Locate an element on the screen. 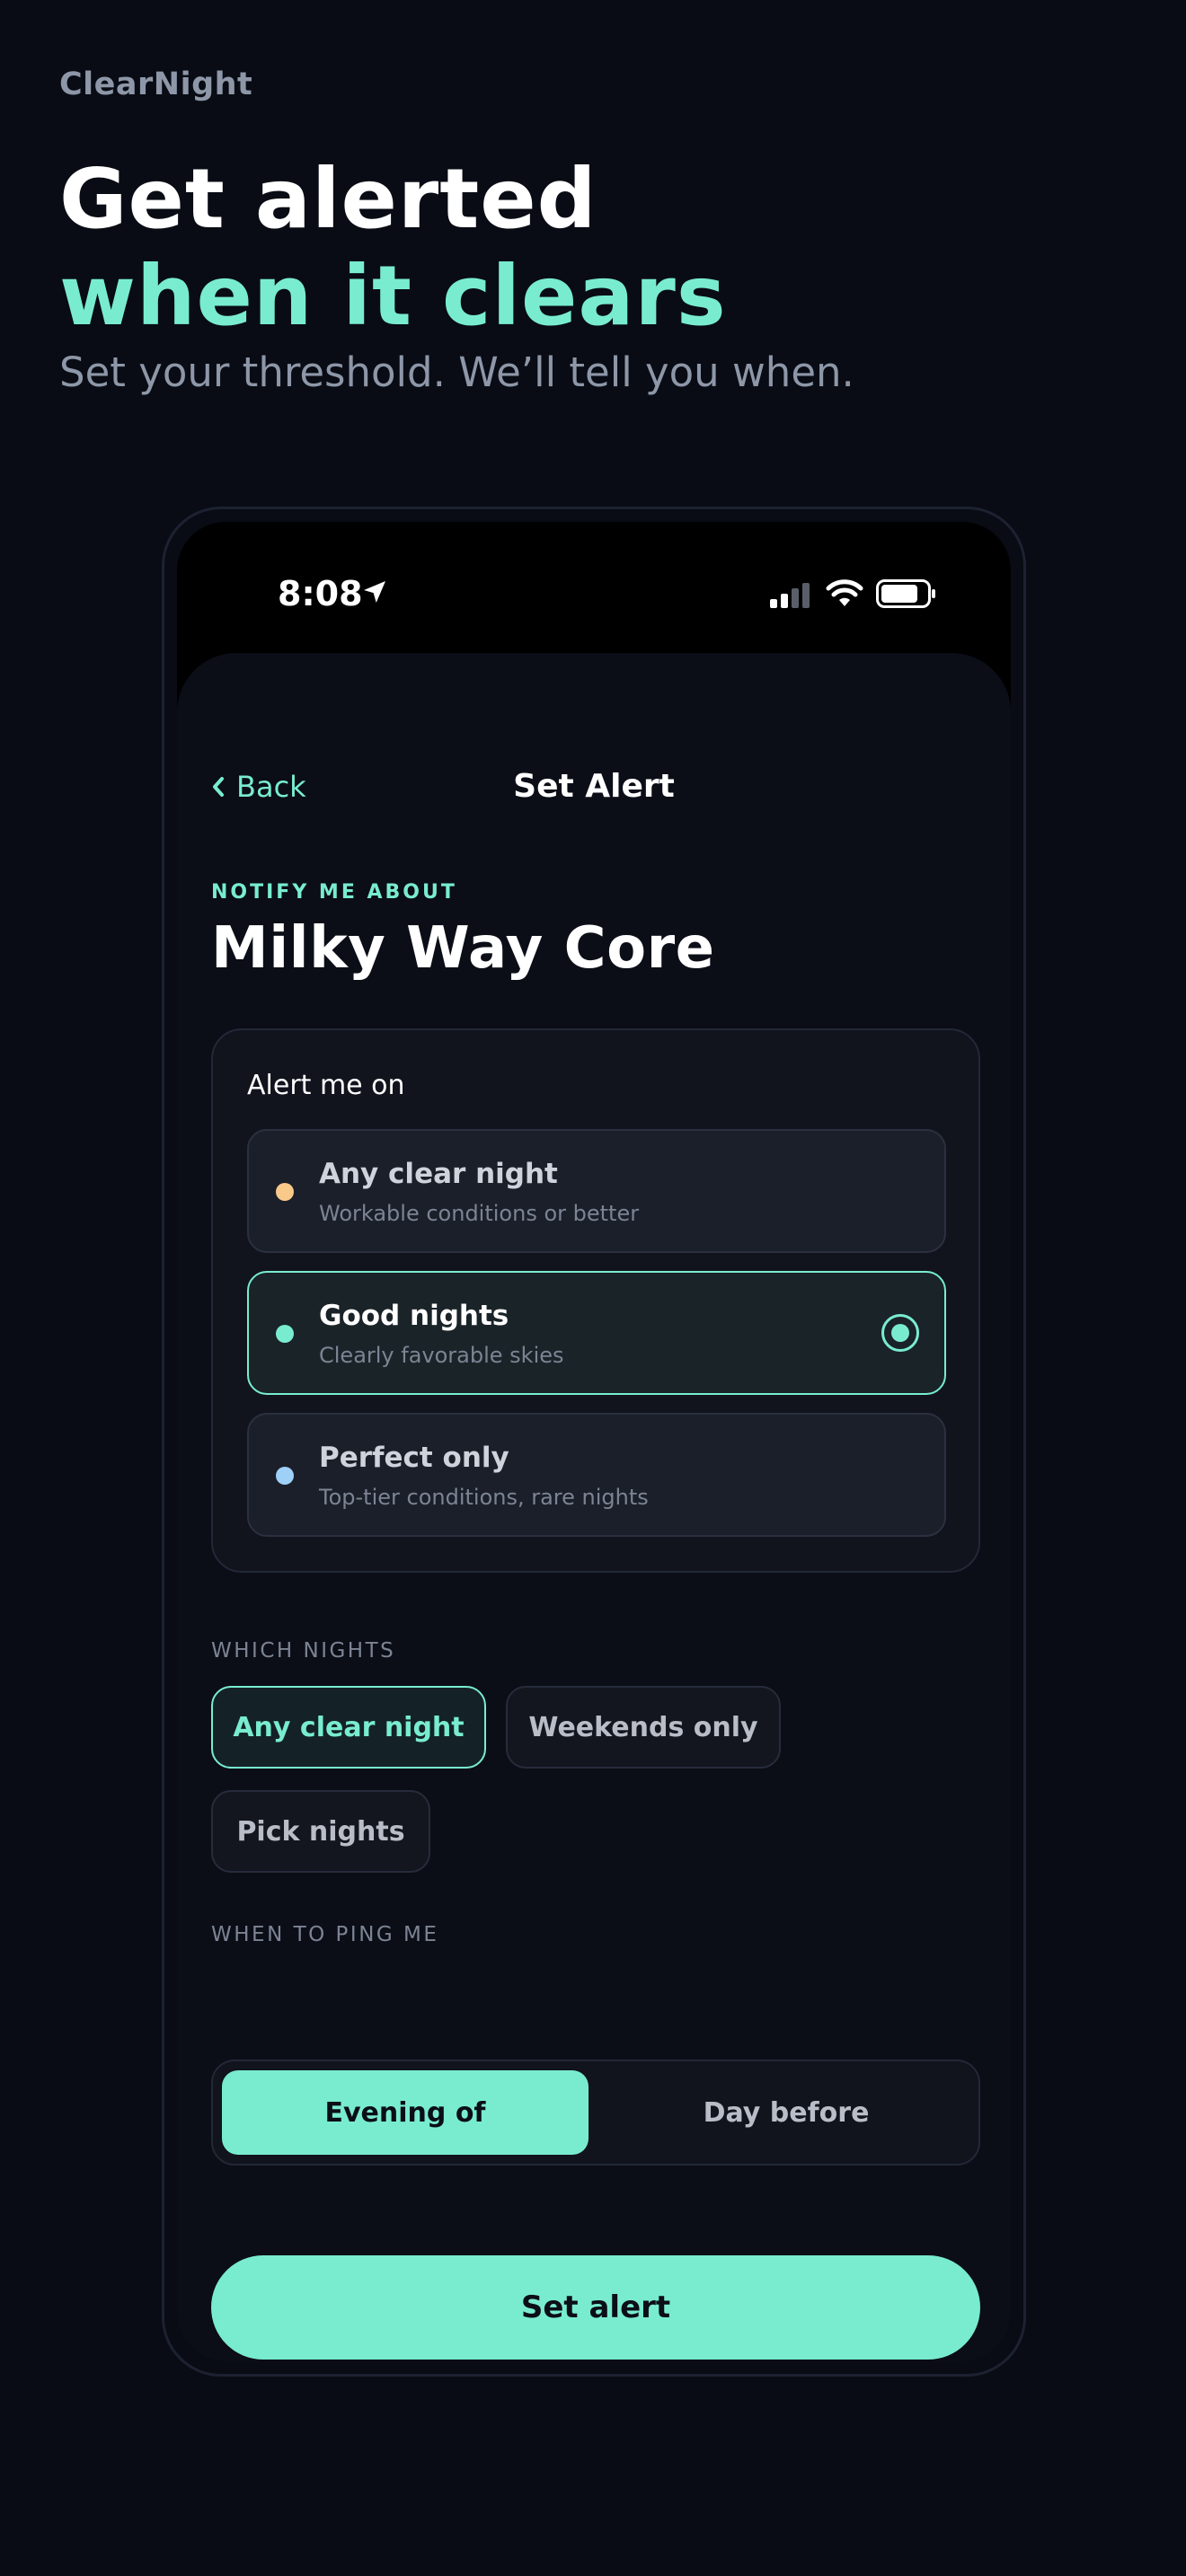 This screenshot has height=2576, width=1186. headline-line-1: Get alerted is located at coordinates (328, 199).